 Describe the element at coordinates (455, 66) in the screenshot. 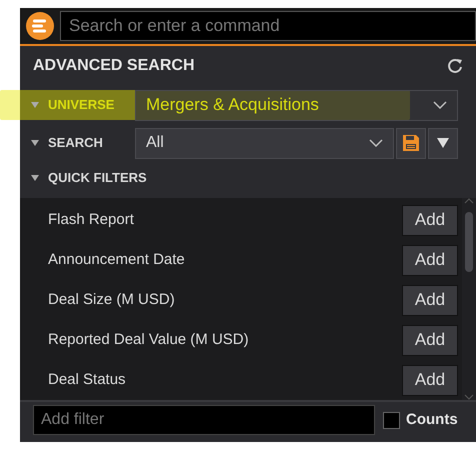

I see `refresh-icon` at that location.